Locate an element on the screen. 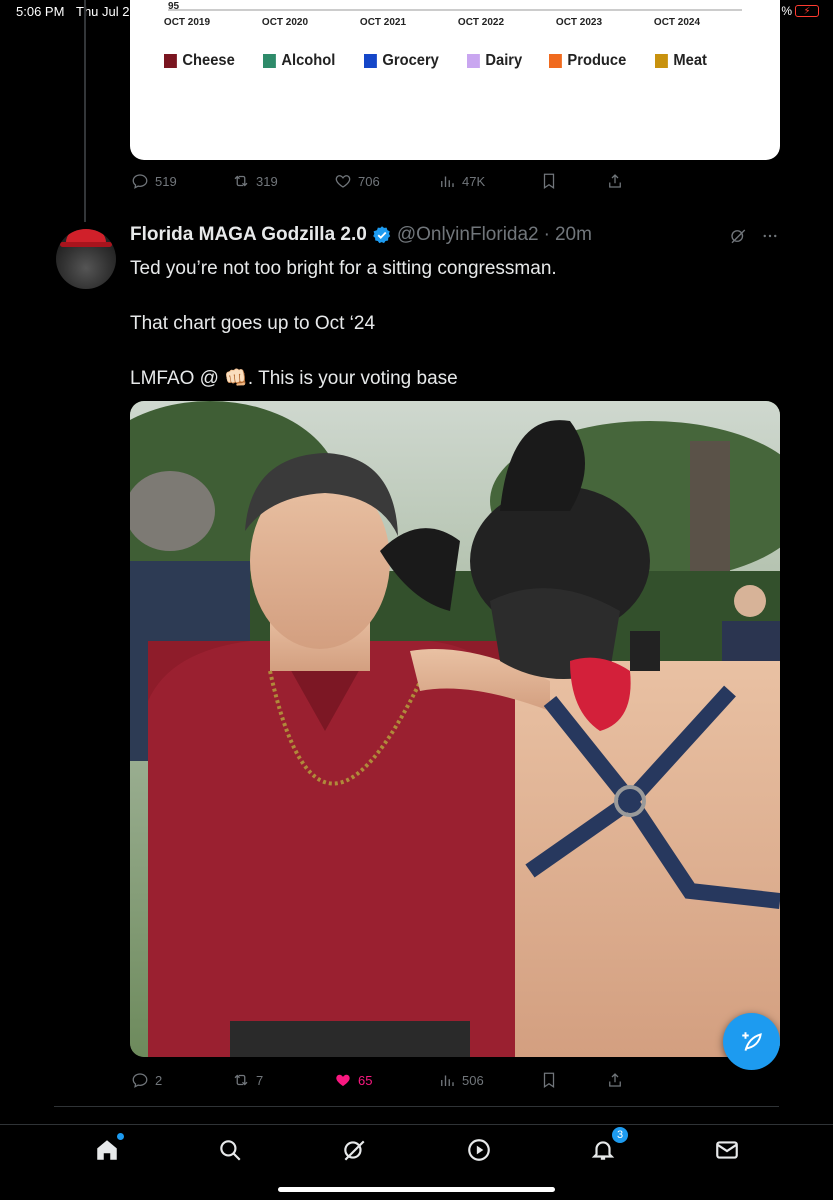 This screenshot has width=833, height=1200. chart-legend-item: Cheese is located at coordinates (199, 61).